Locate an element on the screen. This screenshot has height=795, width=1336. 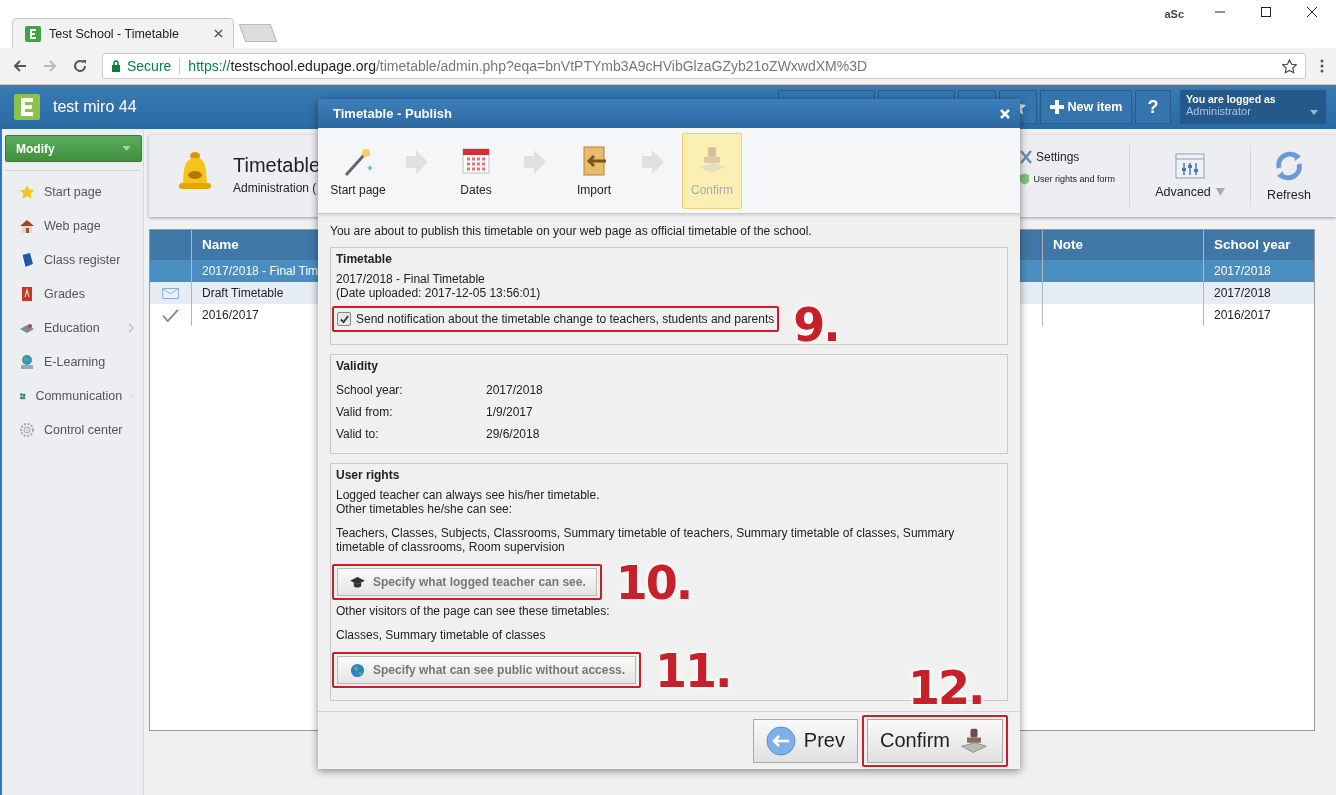
lock-icon is located at coordinates (116, 66).